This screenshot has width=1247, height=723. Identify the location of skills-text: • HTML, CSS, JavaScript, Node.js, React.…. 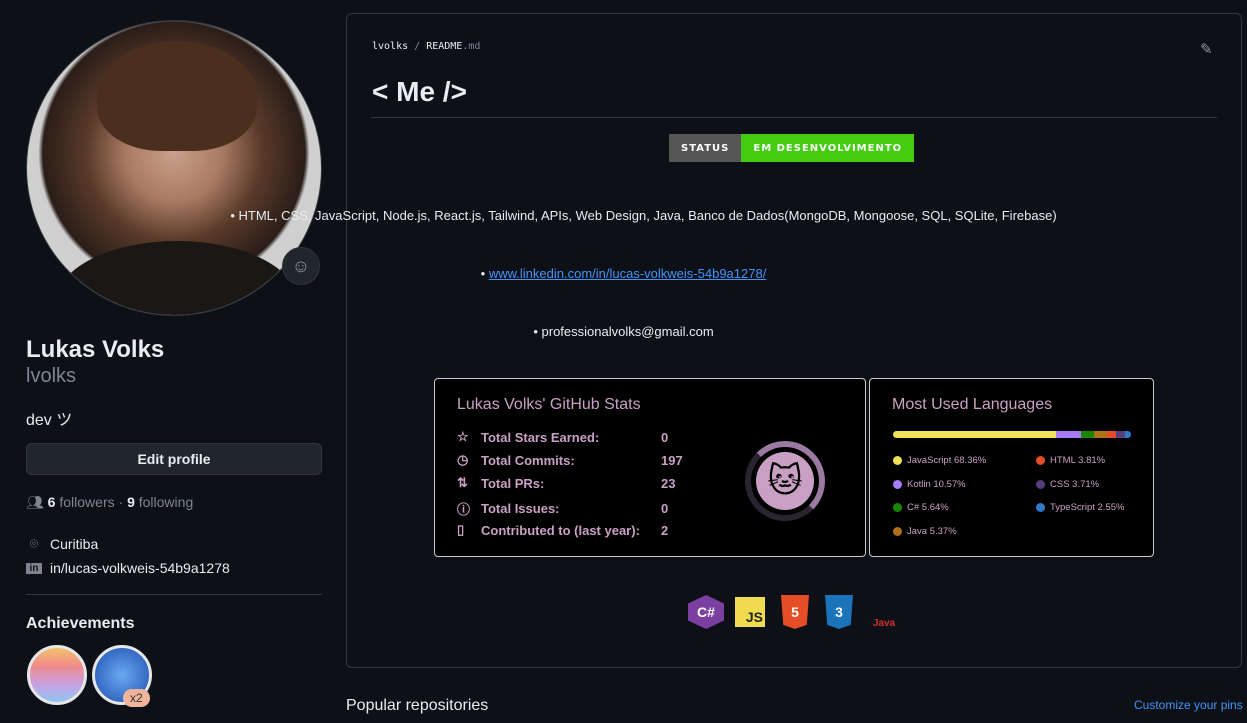
(643, 215).